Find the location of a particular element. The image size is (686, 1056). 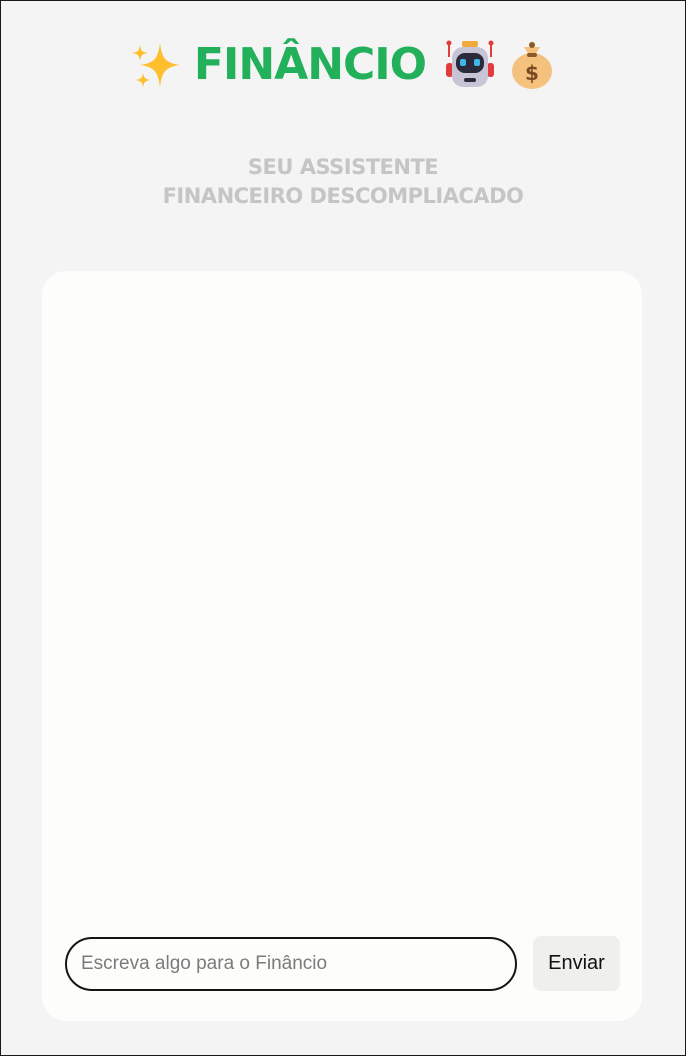

money-bag-icon: $ is located at coordinates (532, 65).